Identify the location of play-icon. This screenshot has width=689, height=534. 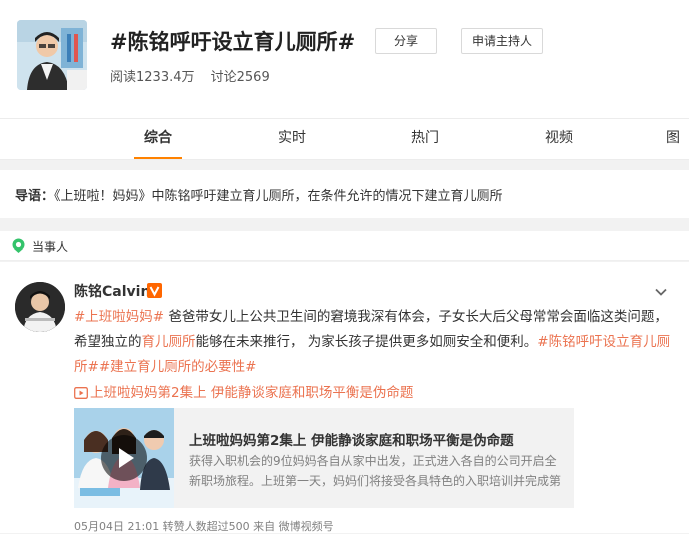
(124, 458).